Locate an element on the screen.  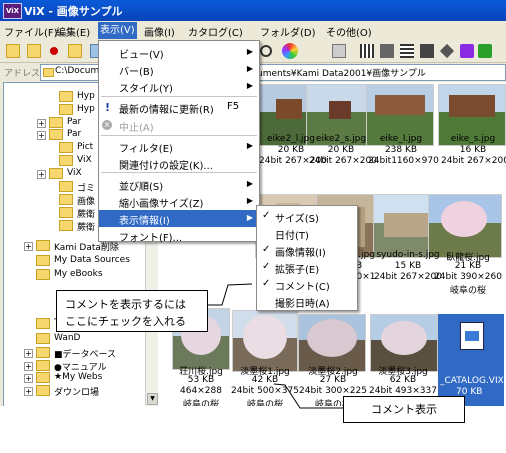
instruction-callout: コメントを表示するには ここにチェックを入れる is located at coordinates (132, 311).